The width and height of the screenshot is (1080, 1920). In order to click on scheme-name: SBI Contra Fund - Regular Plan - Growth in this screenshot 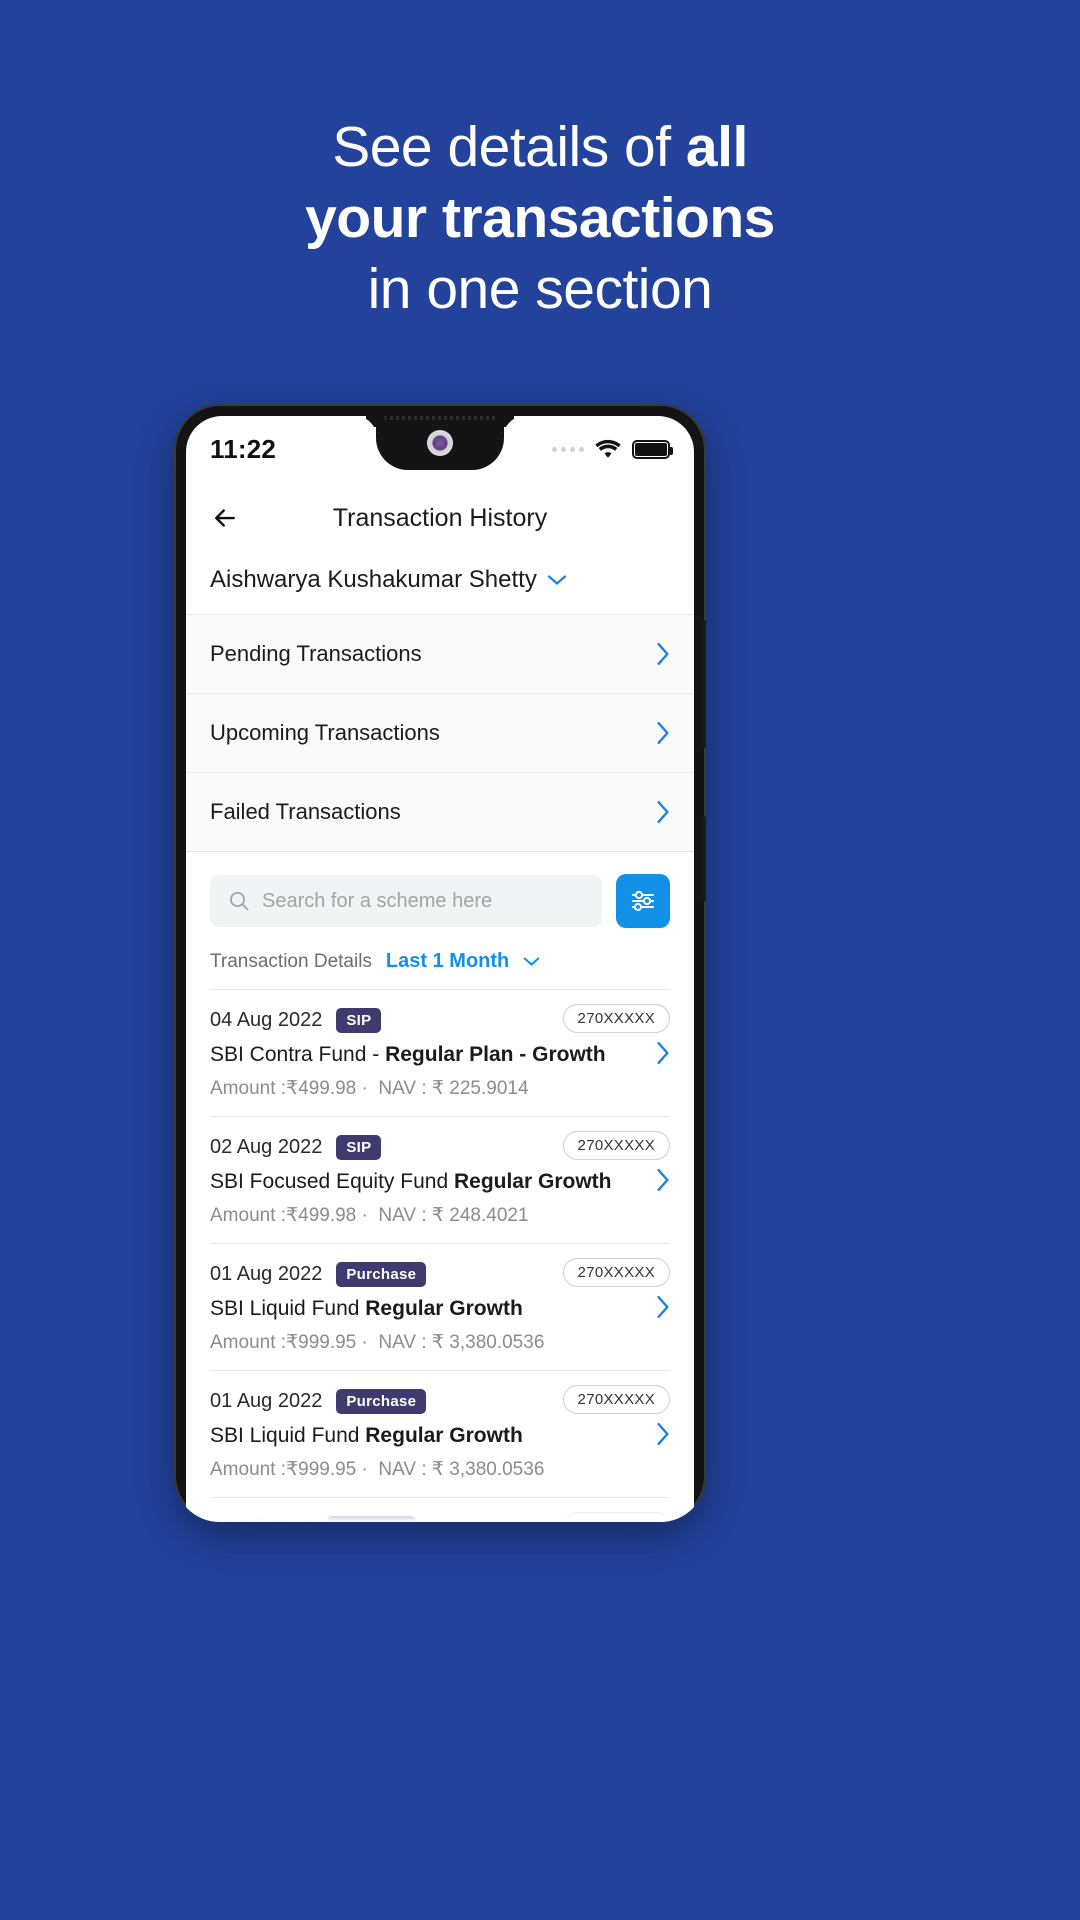, I will do `click(440, 1055)`.